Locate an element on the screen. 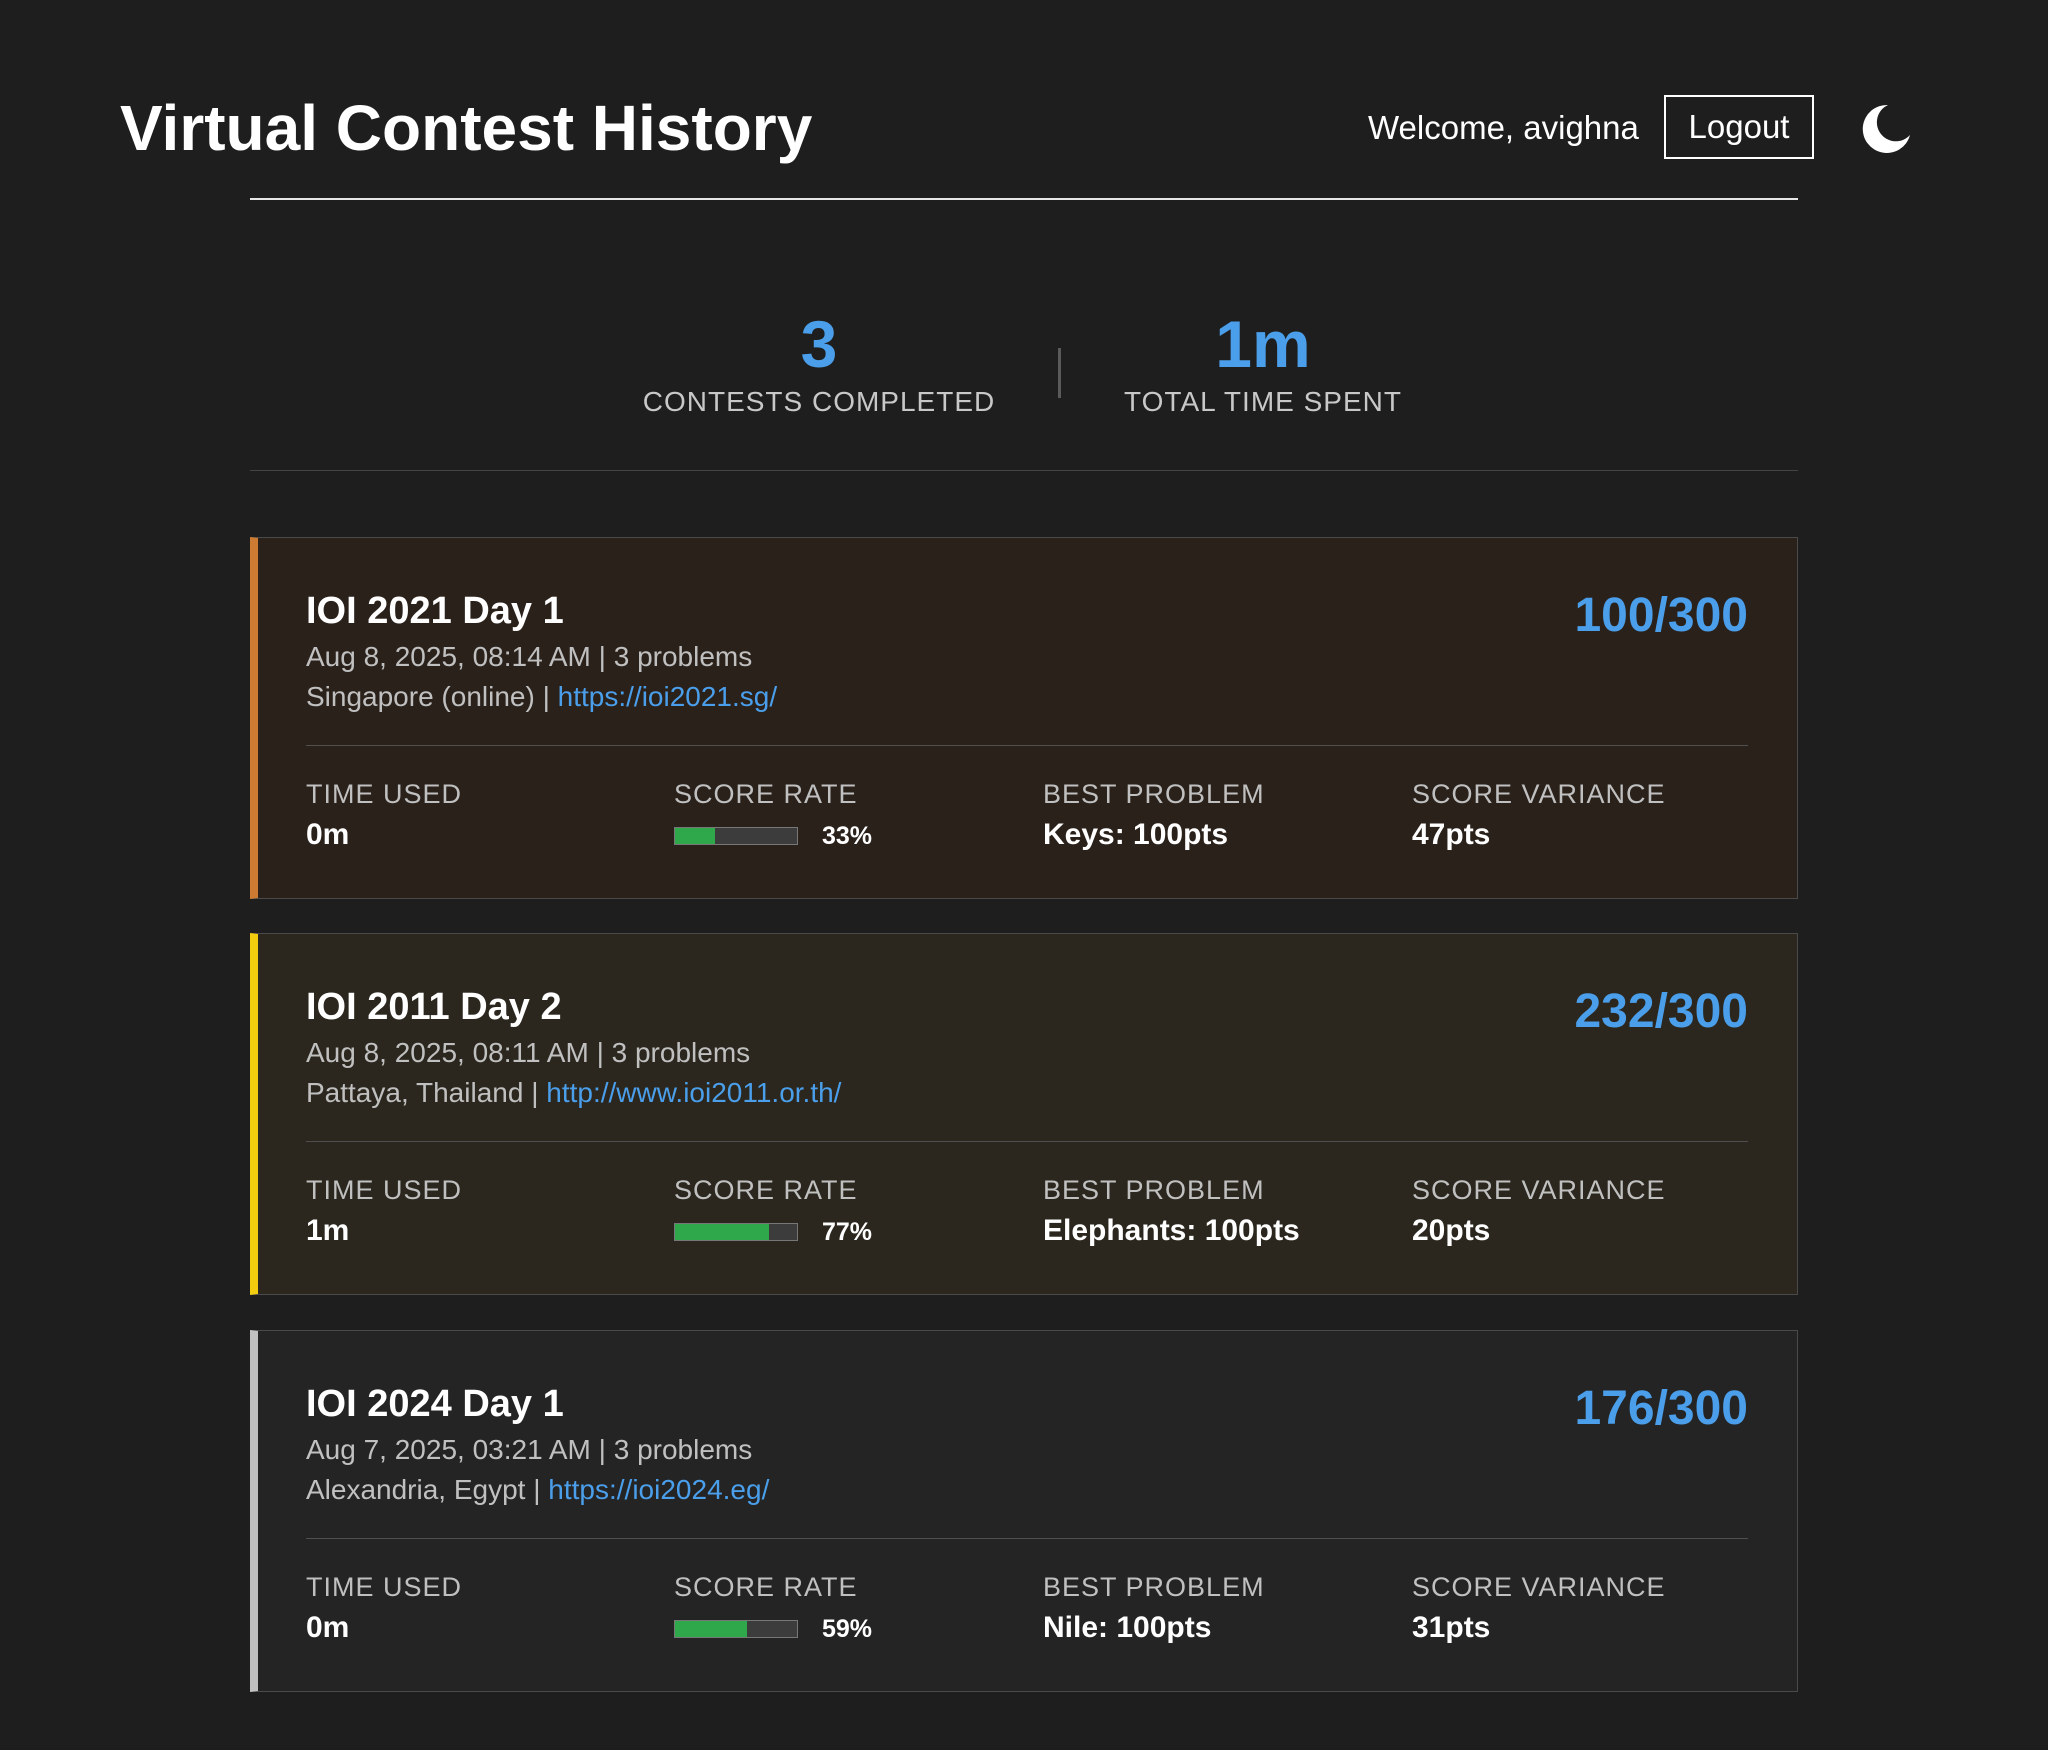 Image resolution: width=2048 pixels, height=1750 pixels. contest-link: https://ioi2024.eg/ is located at coordinates (658, 1489).